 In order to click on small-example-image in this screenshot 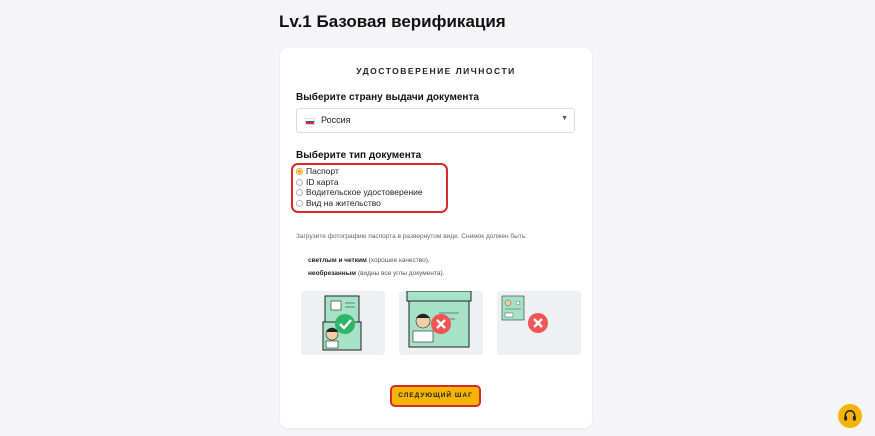, I will do `click(539, 323)`.